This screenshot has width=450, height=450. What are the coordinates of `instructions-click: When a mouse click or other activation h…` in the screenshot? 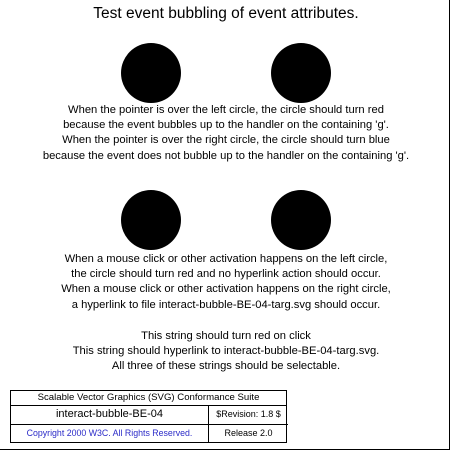 It's located at (225, 282).